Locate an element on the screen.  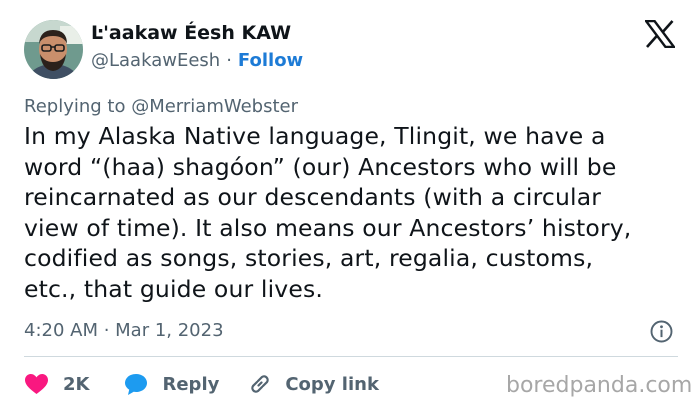
reply-context: Replying to @MerriamWebster is located at coordinates (161, 106).